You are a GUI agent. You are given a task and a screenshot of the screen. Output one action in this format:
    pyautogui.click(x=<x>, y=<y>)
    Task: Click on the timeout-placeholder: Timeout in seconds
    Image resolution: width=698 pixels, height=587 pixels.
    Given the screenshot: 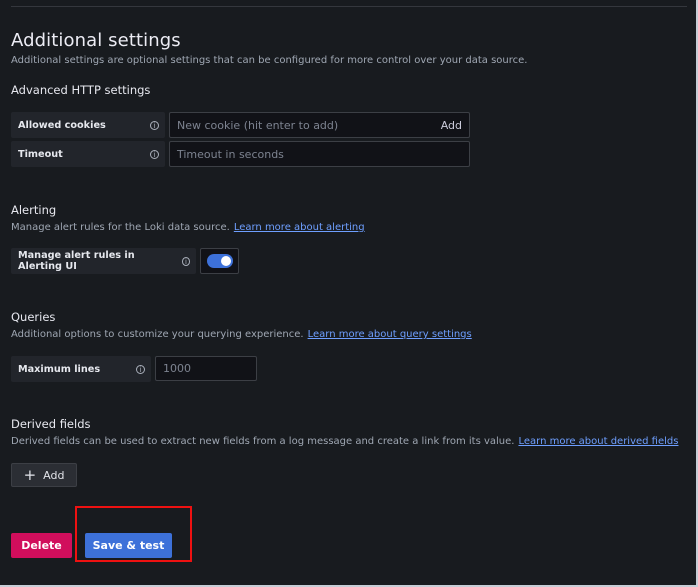 What is the action you would take?
    pyautogui.click(x=230, y=154)
    